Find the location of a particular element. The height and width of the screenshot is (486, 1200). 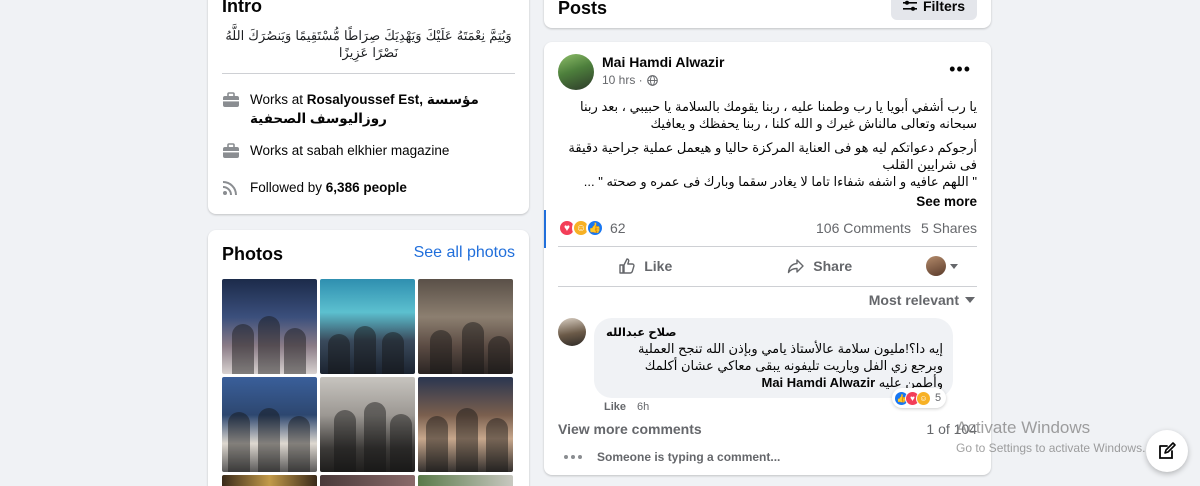

commenter-avatar is located at coordinates (572, 332).